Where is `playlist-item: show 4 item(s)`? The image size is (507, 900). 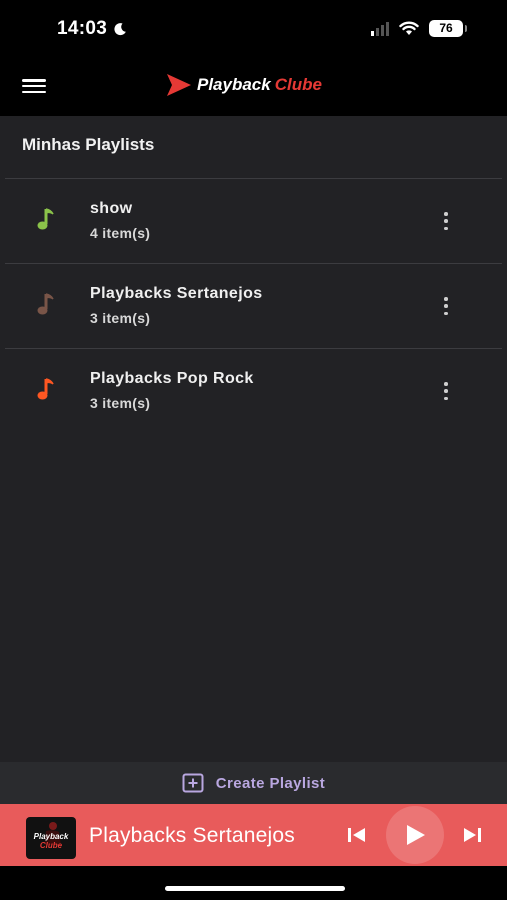 playlist-item: show 4 item(s) is located at coordinates (253, 221).